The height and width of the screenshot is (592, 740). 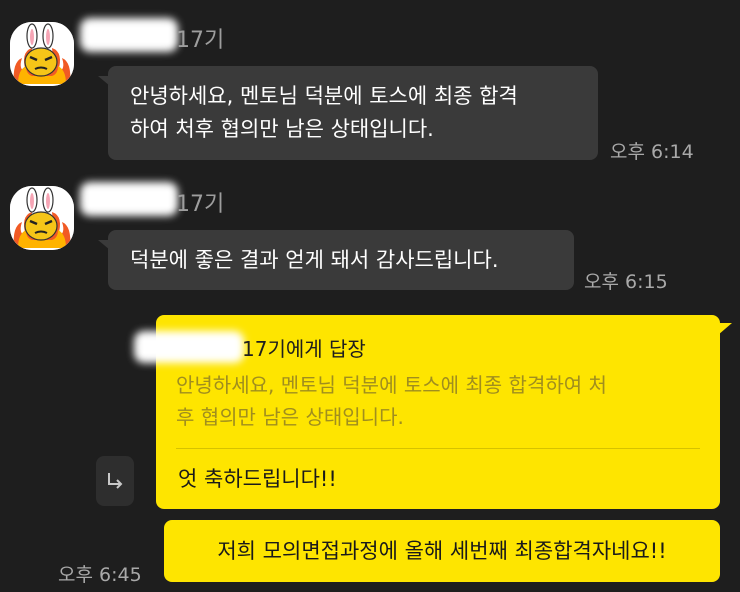 What do you see at coordinates (282, 129) in the screenshot?
I see `message-text-line: 하여 처후 협의만 남은 상태입니다.` at bounding box center [282, 129].